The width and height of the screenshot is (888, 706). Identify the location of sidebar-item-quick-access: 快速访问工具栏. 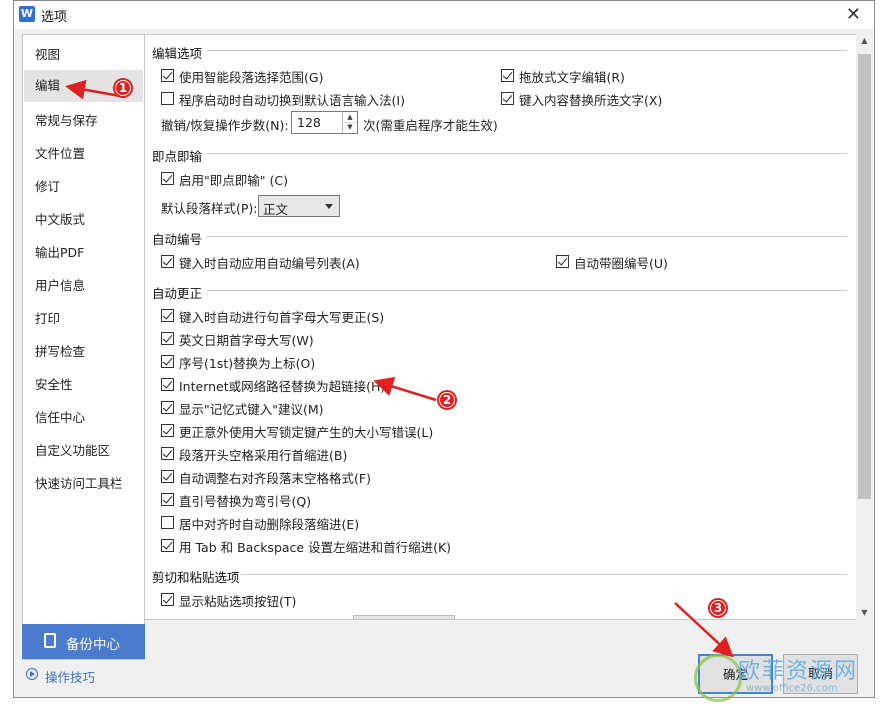
(79, 482).